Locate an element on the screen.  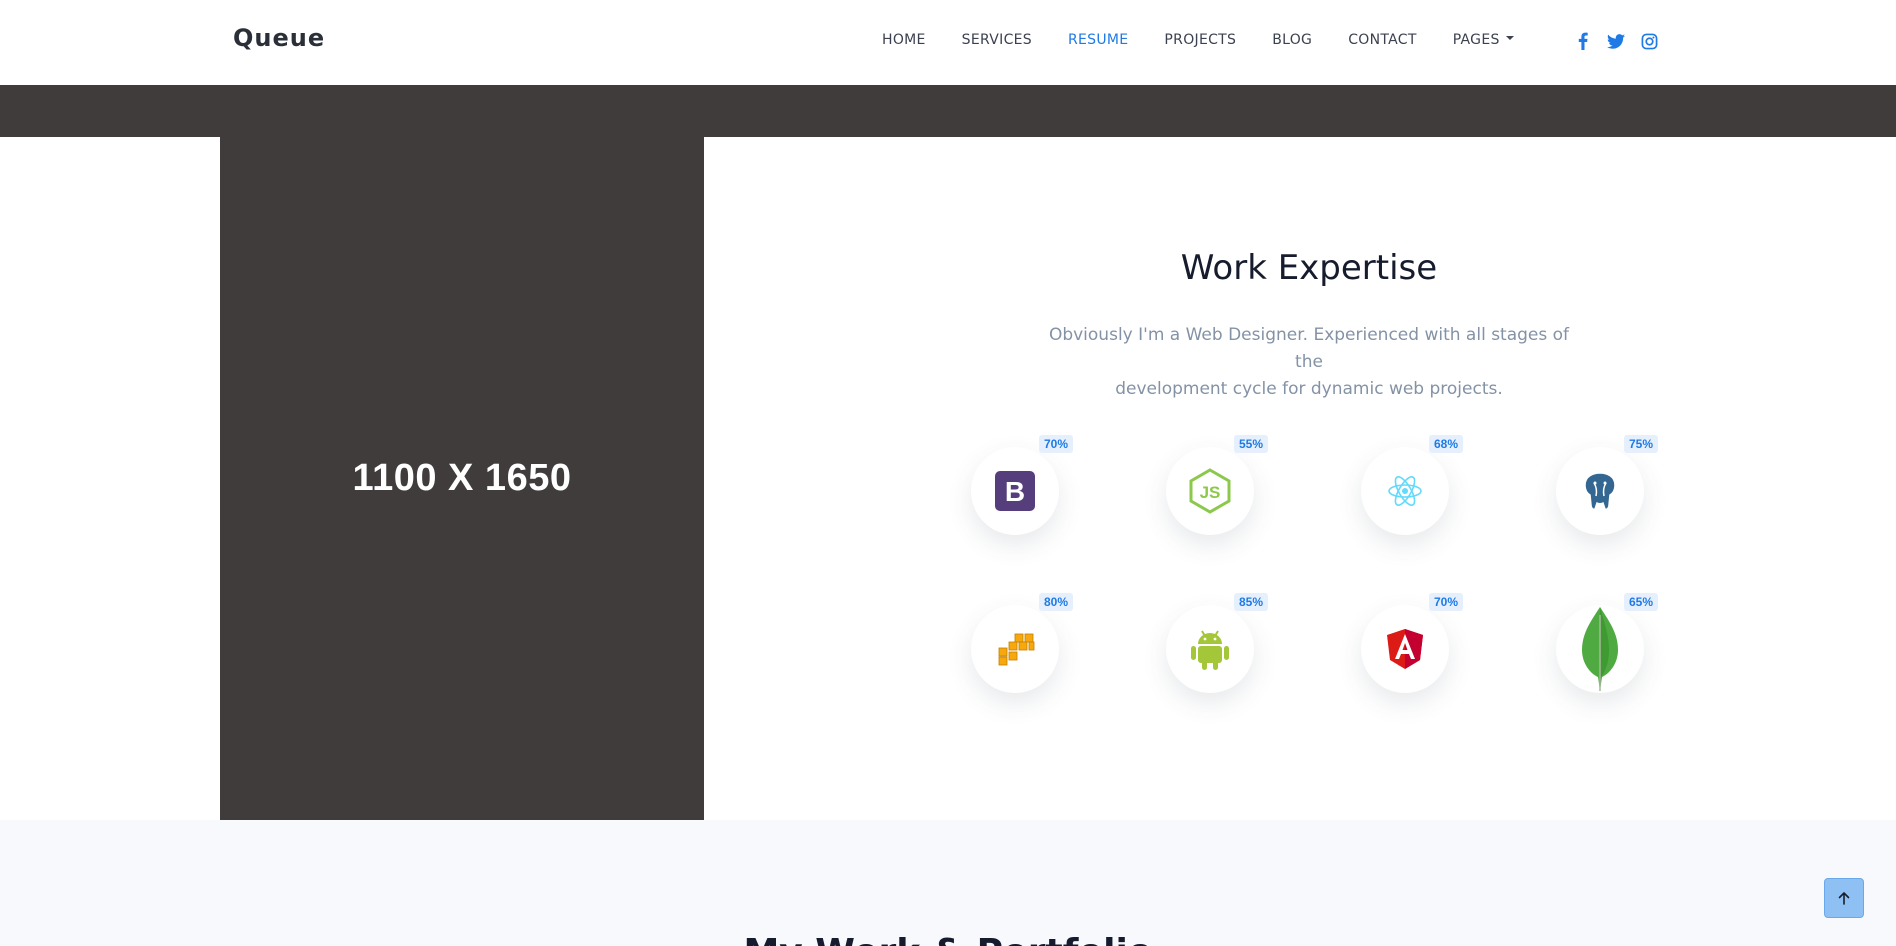
skill-android: 85% is located at coordinates (1217, 643).